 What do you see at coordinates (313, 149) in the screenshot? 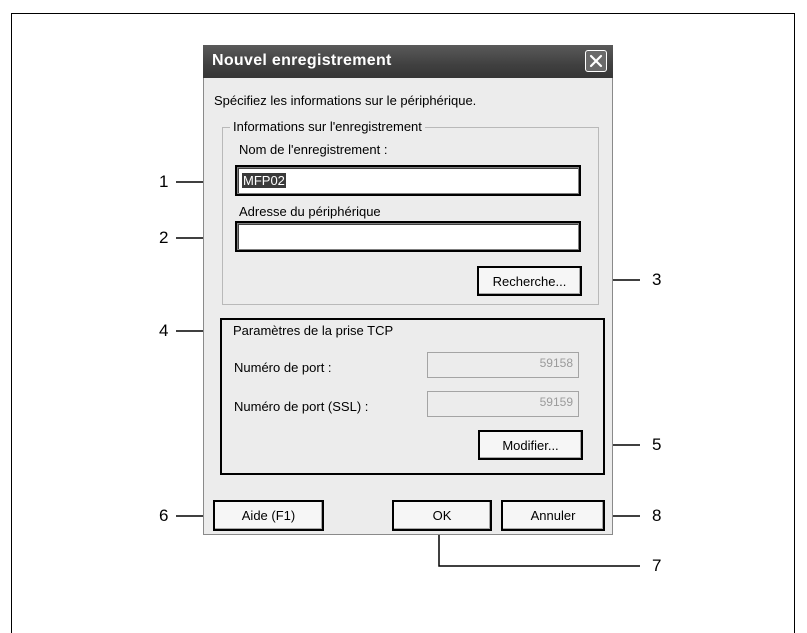
I see `registration-name-label: Nom de l'enregistrement :` at bounding box center [313, 149].